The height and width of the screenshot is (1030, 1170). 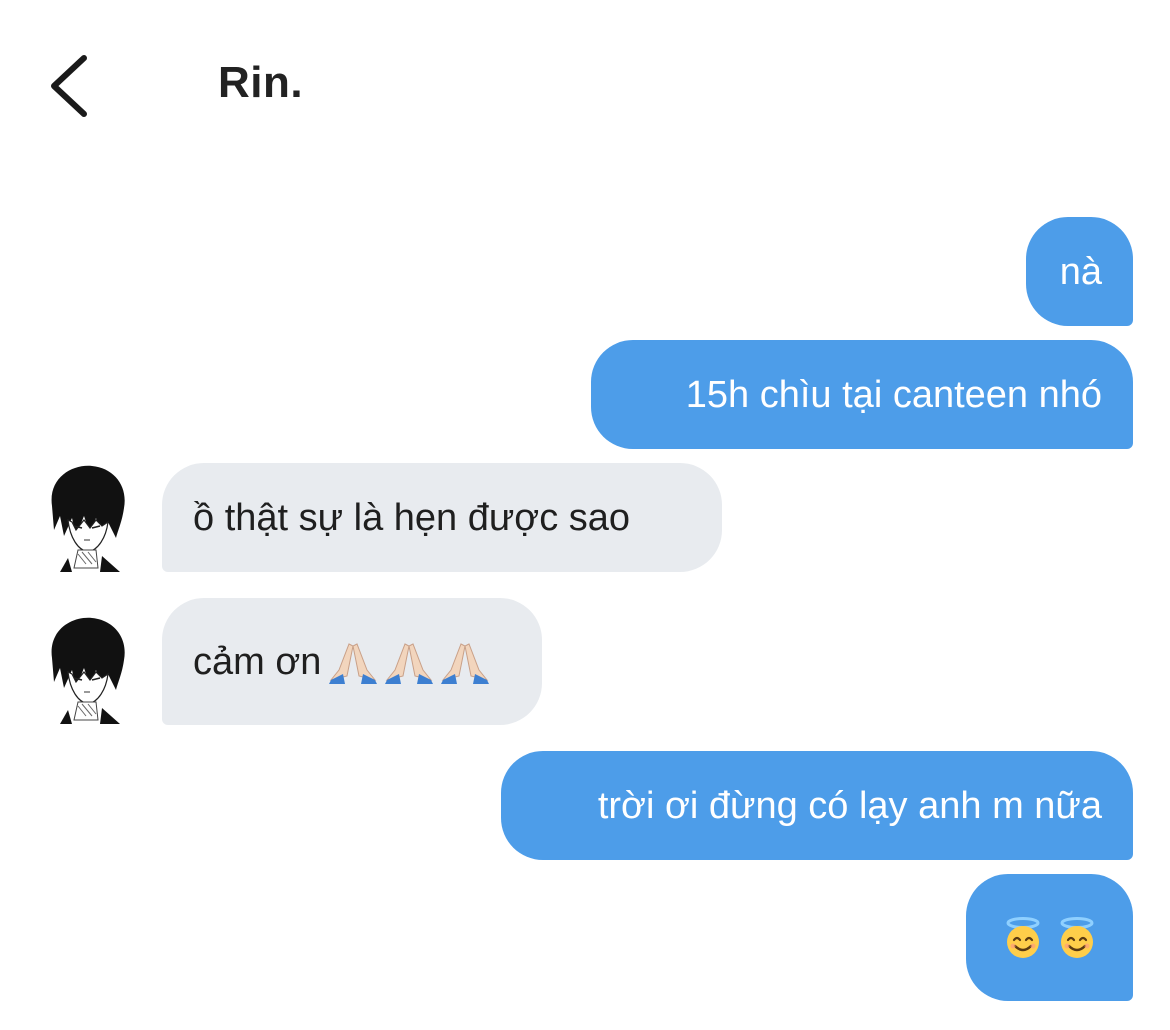 What do you see at coordinates (893, 394) in the screenshot?
I see `message-text: 15h chìu tại canteen nhó` at bounding box center [893, 394].